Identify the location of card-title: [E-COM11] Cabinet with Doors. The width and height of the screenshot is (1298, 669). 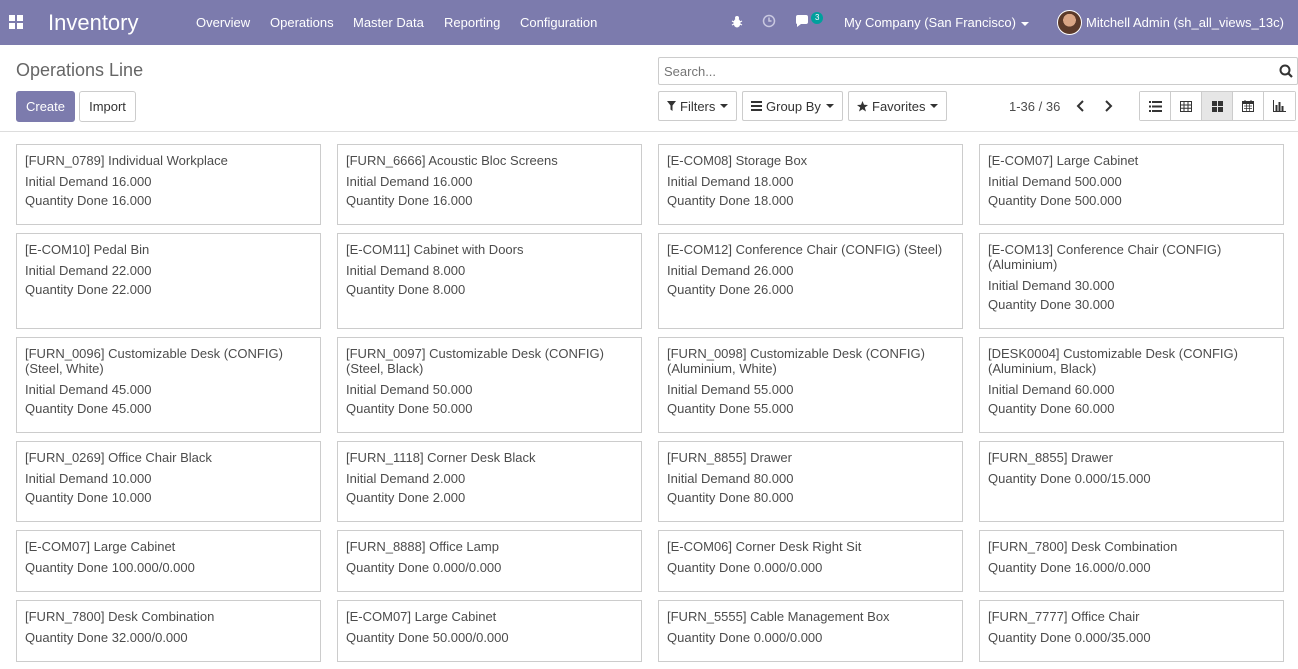
(435, 249).